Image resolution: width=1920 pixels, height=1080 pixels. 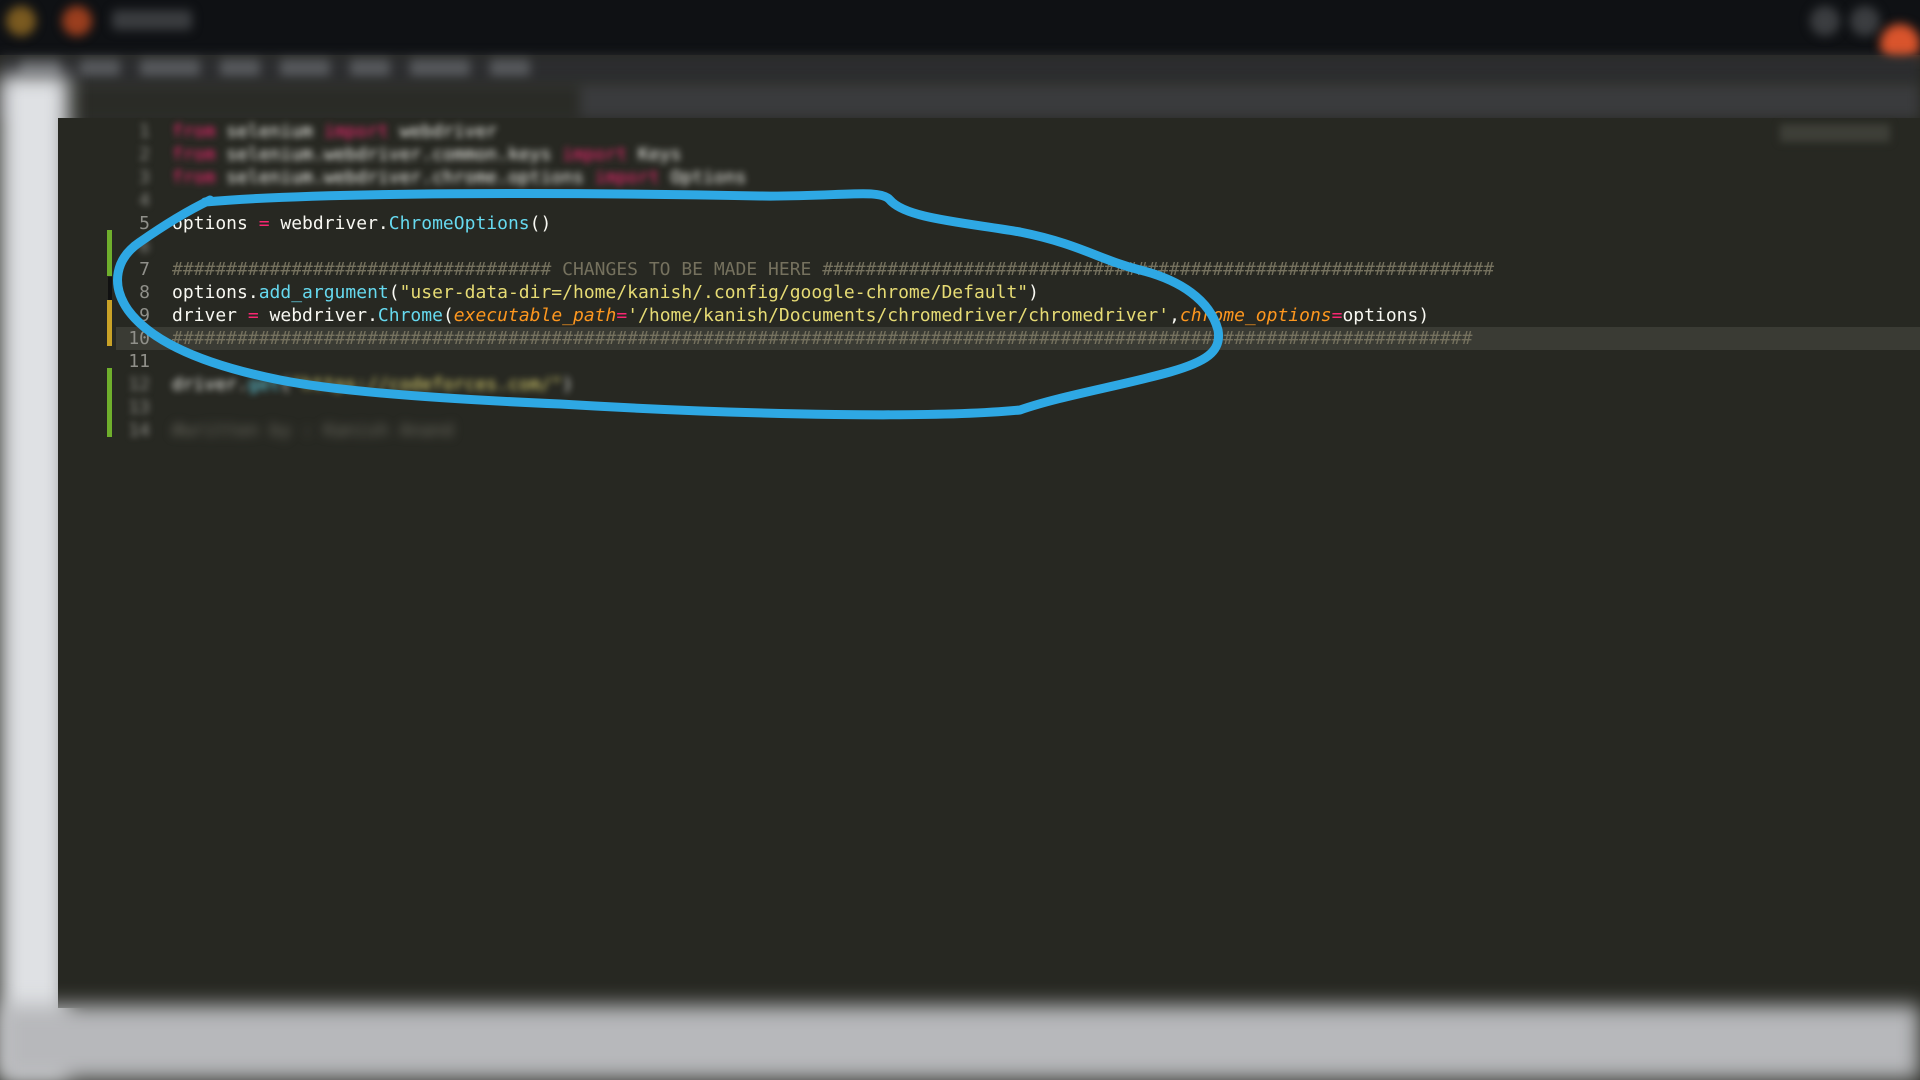 I want to click on tab-active-file, so click(x=320, y=102).